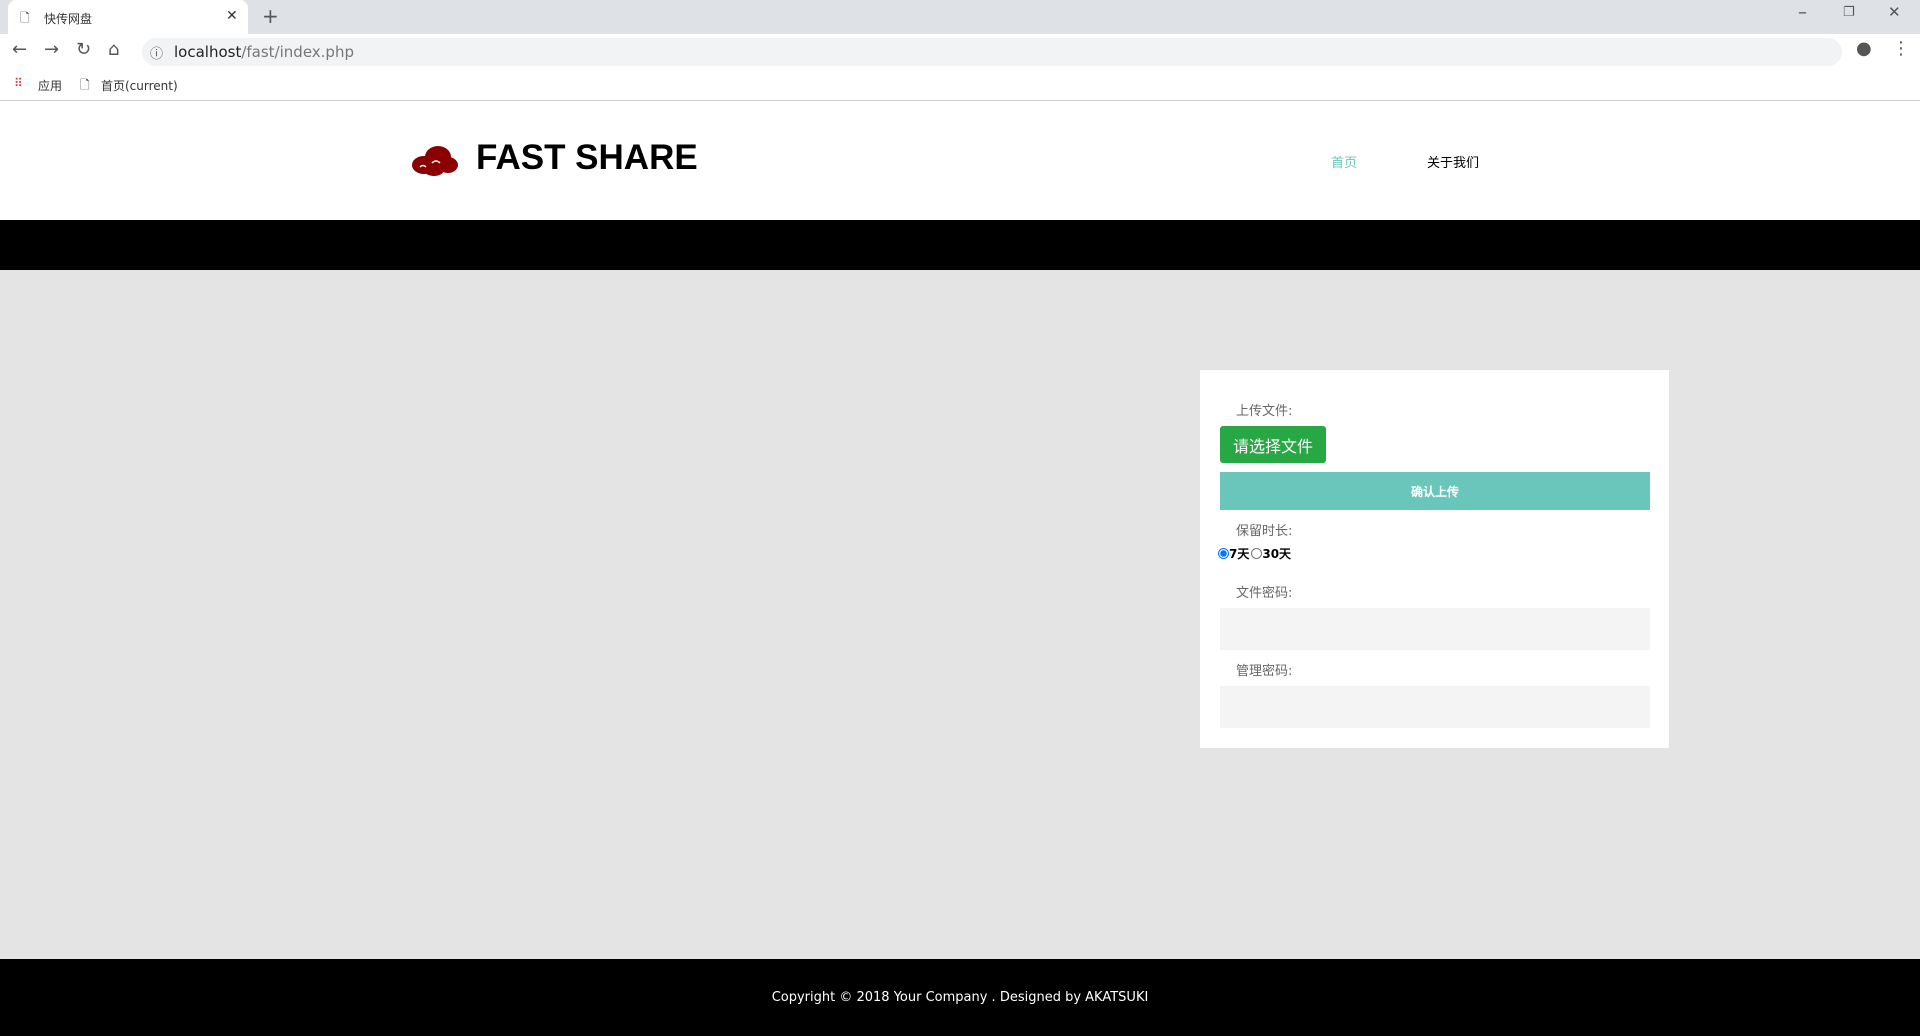 The height and width of the screenshot is (1036, 1920). What do you see at coordinates (18, 83) in the screenshot?
I see `apps-icon: ⠿` at bounding box center [18, 83].